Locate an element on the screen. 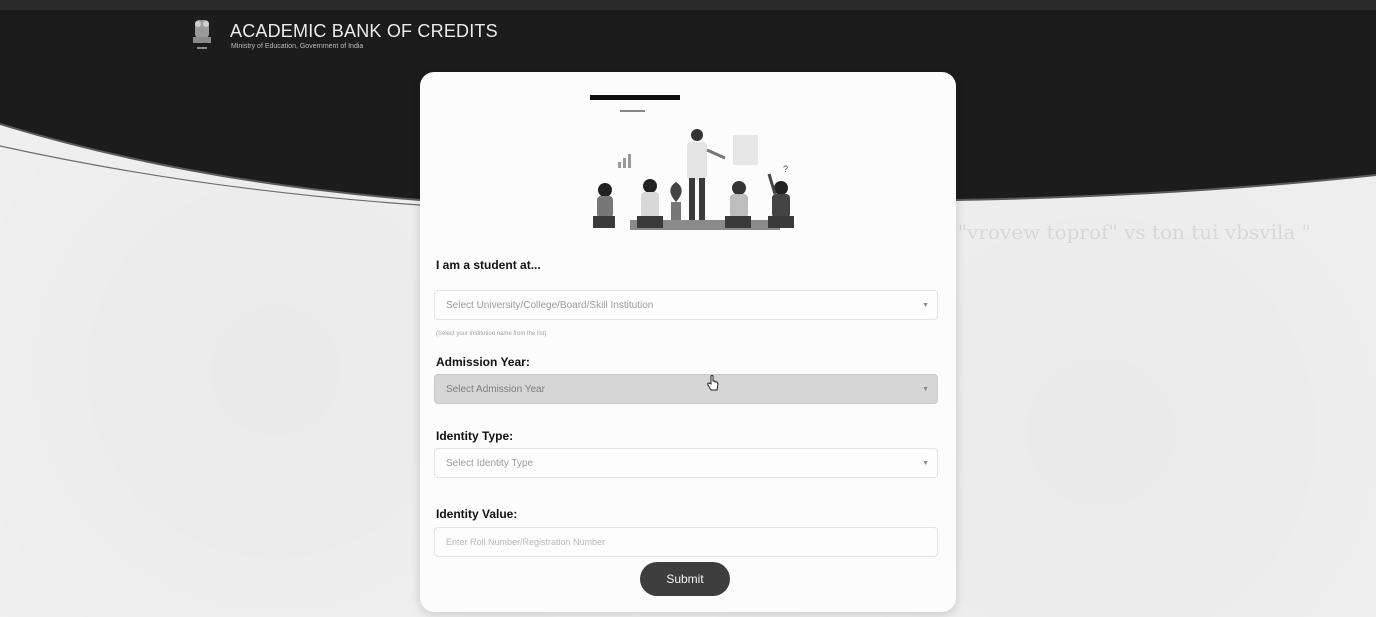 Image resolution: width=1376 pixels, height=617 pixels. submit-button: Submit is located at coordinates (685, 579).